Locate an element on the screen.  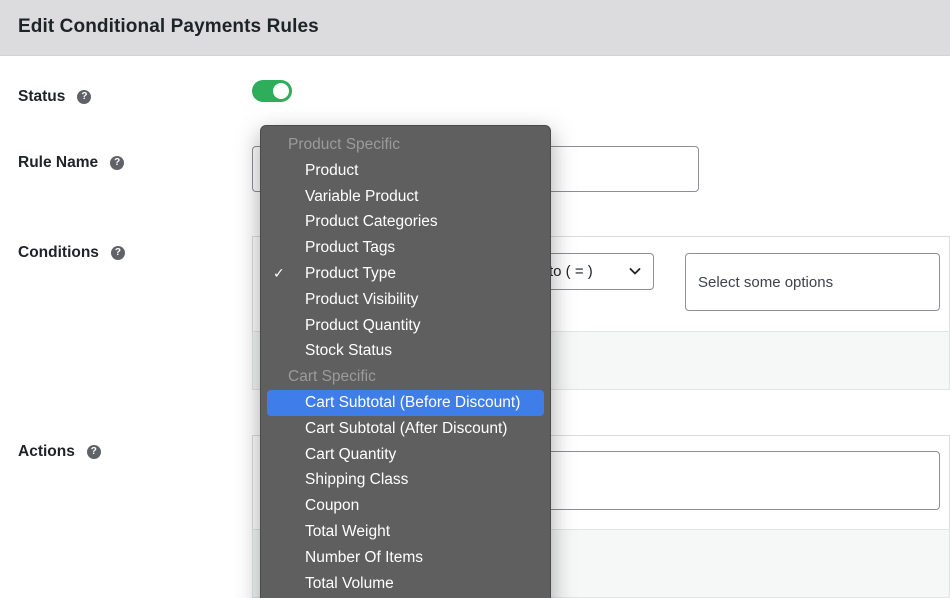
operator-select-value: to ( = ) is located at coordinates (571, 271).